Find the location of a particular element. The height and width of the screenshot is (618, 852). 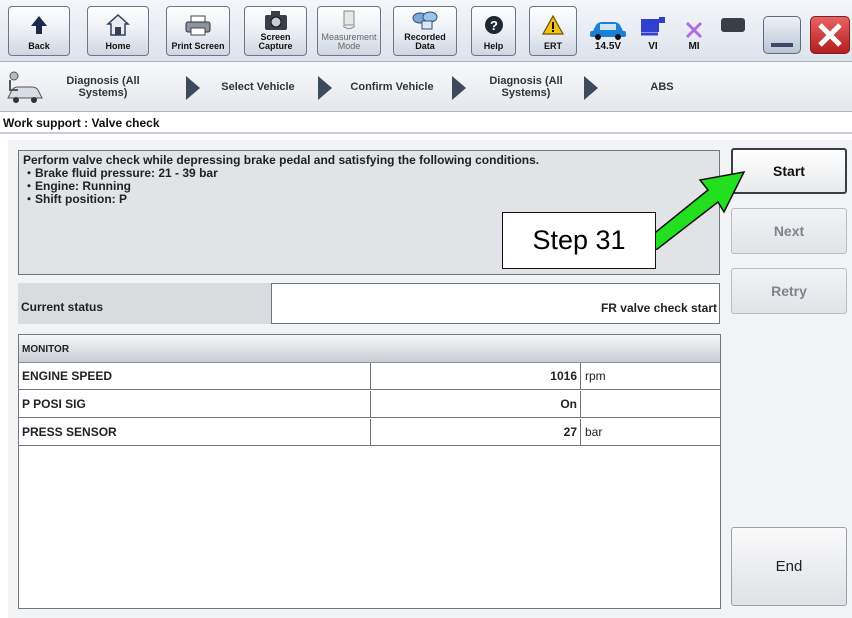

monitor-item-name: PRESS SENSOR is located at coordinates (195, 432).